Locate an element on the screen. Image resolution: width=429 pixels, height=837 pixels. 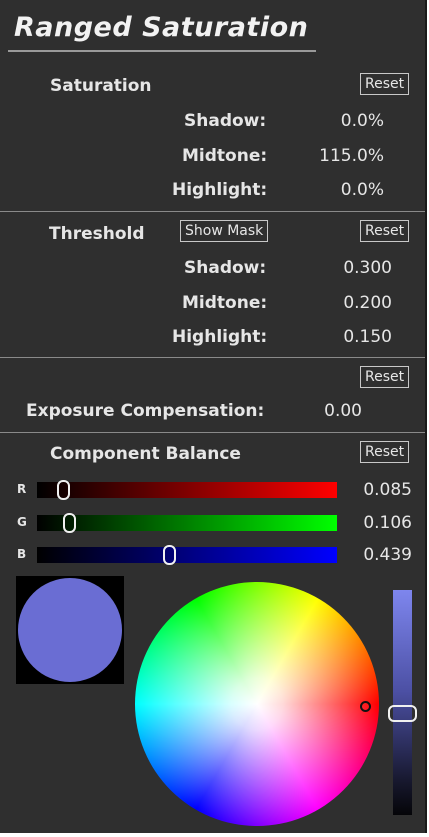
red-channel-value: 0.085 is located at coordinates (376, 490).